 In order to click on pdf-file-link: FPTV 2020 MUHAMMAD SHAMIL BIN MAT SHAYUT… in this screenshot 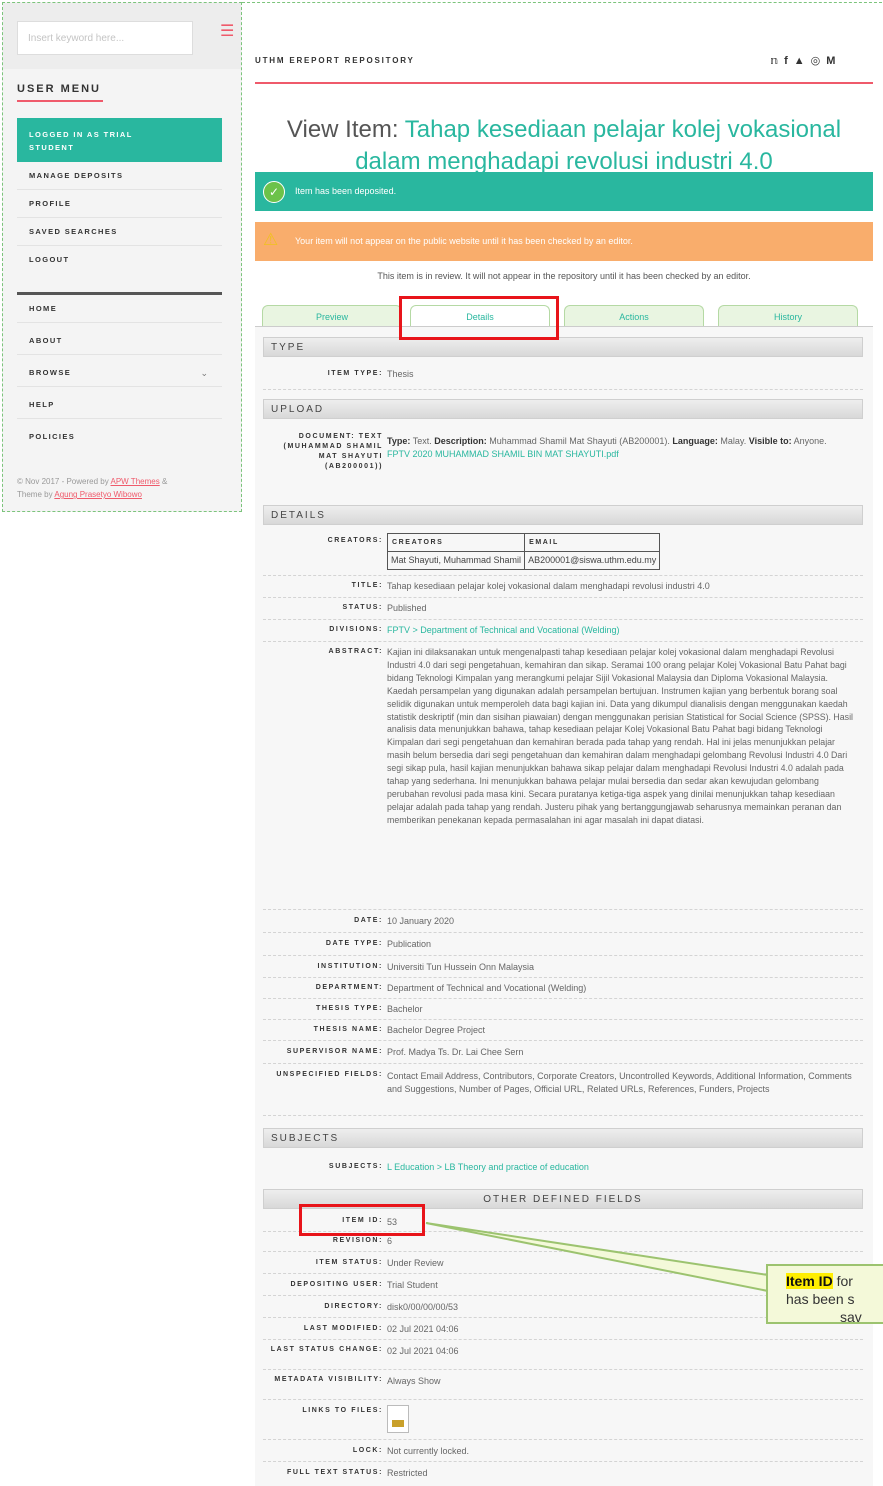, I will do `click(503, 454)`.